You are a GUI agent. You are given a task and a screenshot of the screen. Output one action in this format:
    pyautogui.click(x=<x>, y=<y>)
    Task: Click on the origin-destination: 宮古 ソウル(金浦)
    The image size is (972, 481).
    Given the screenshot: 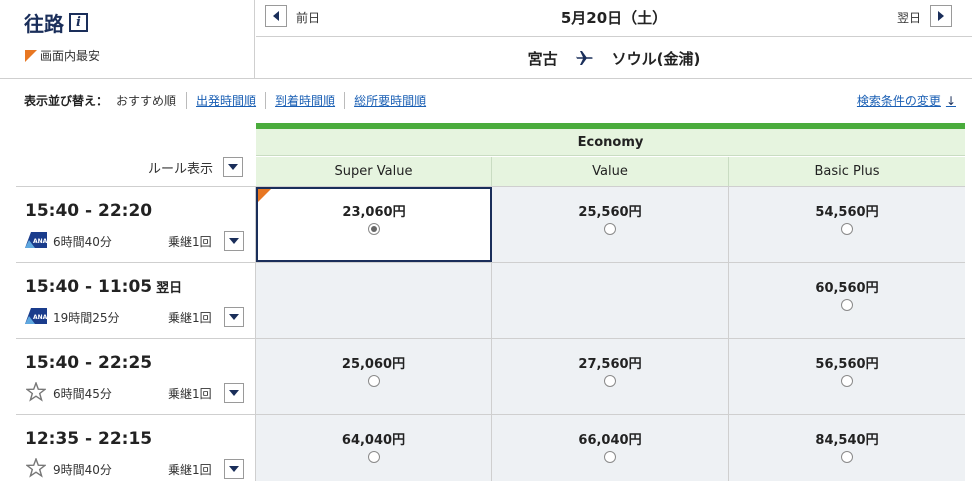 What is the action you would take?
    pyautogui.click(x=614, y=58)
    